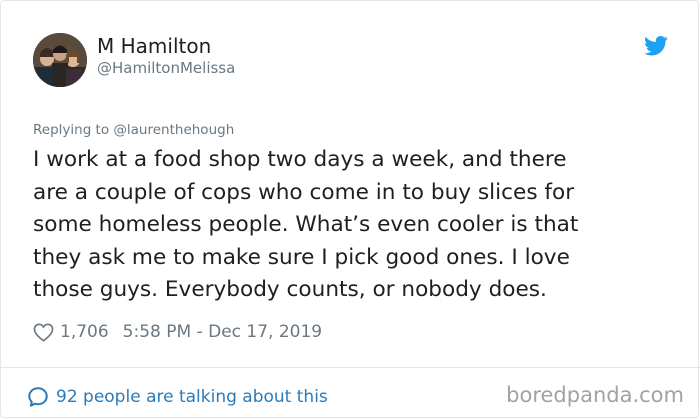 The height and width of the screenshot is (419, 700). Describe the element at coordinates (222, 332) in the screenshot. I see `timestamp: 5:58 PM - Dec 17, 2019` at that location.